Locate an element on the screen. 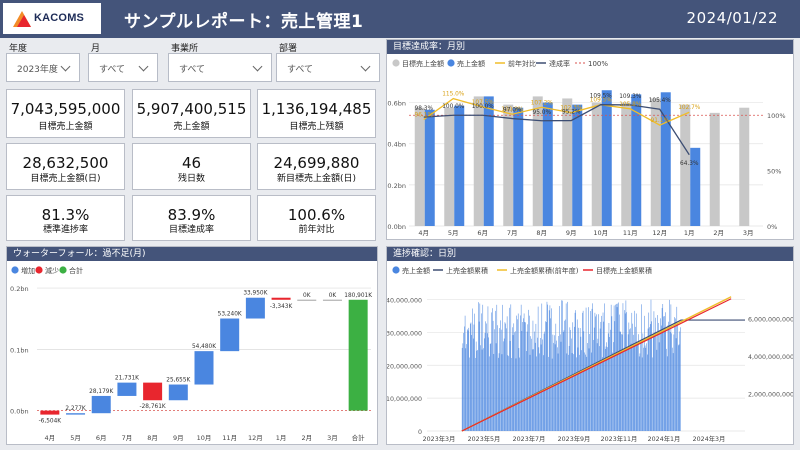 The height and width of the screenshot is (450, 800). kpi-yoy: 100.6% 前年対比 is located at coordinates (316, 218).